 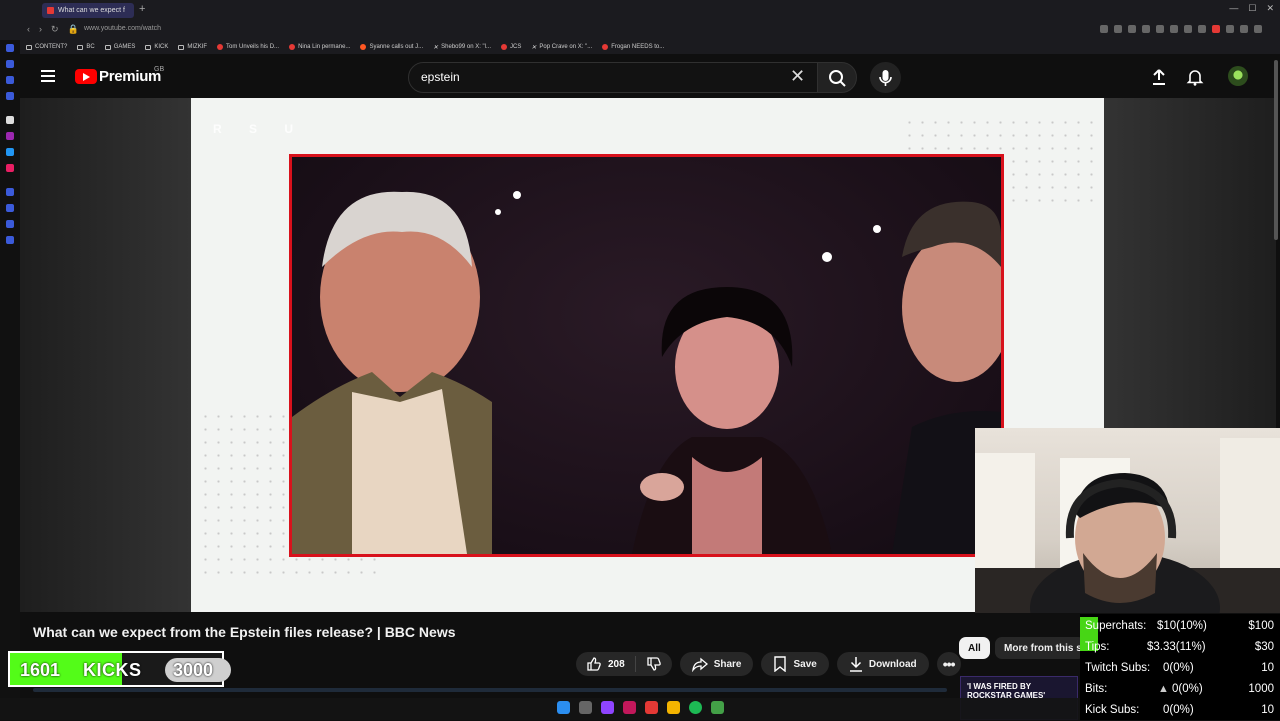 What do you see at coordinates (10, 152) in the screenshot?
I see `messenger-icon` at bounding box center [10, 152].